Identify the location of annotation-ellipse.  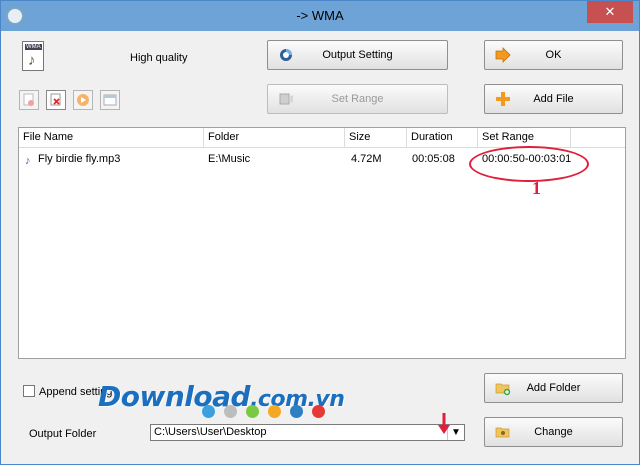
(529, 164).